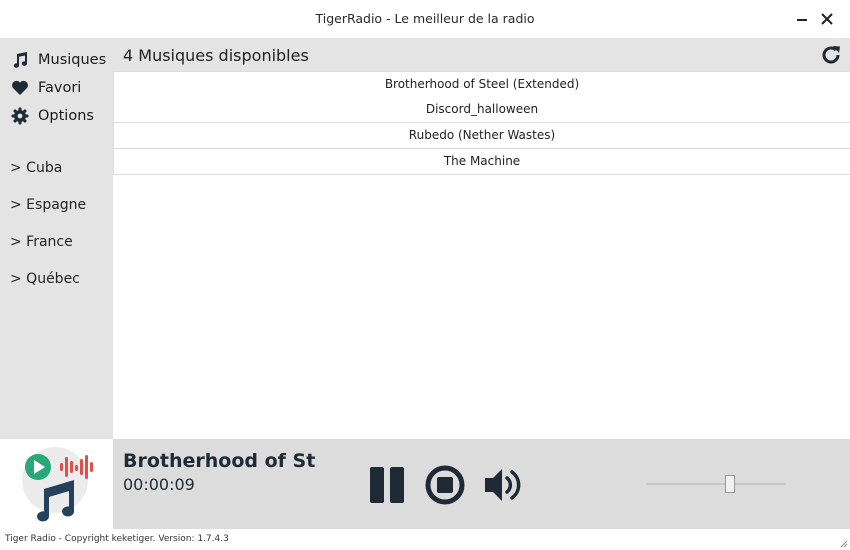 The width and height of the screenshot is (850, 550). I want to click on songs-count-label: 4 Musiques disponibles, so click(216, 55).